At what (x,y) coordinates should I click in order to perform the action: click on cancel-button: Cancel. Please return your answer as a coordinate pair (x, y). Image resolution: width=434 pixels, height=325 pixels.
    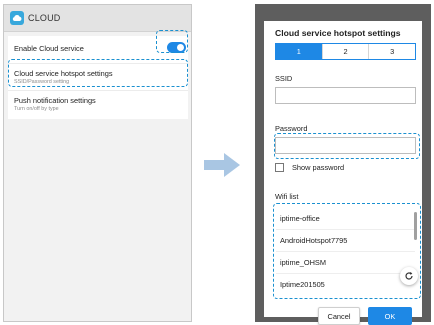
    Looking at the image, I should click on (339, 316).